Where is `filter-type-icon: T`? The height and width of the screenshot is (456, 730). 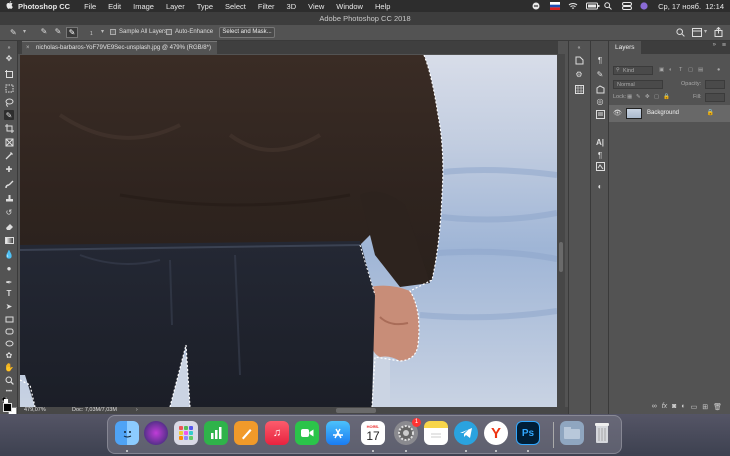
filter-type-icon: T is located at coordinates (680, 70).